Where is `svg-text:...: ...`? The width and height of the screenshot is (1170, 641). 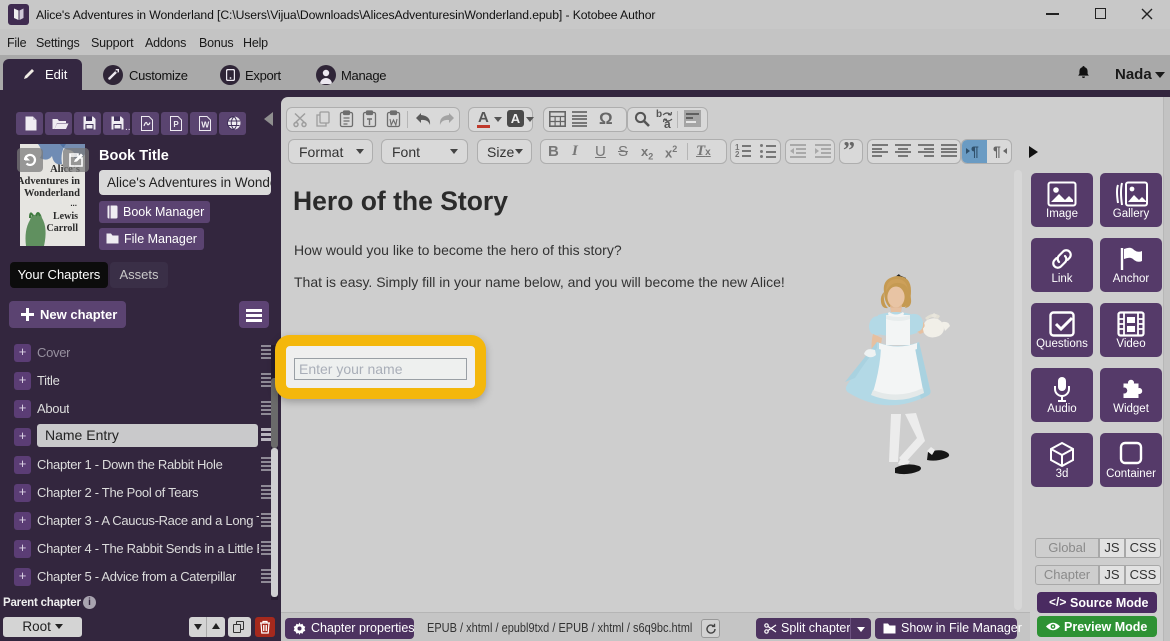
svg-text:...: ... is located at coordinates (73, 203).